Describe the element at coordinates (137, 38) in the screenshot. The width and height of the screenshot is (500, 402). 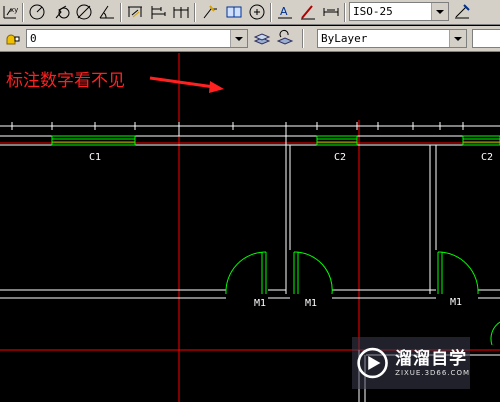
I see `layer-select: 0` at that location.